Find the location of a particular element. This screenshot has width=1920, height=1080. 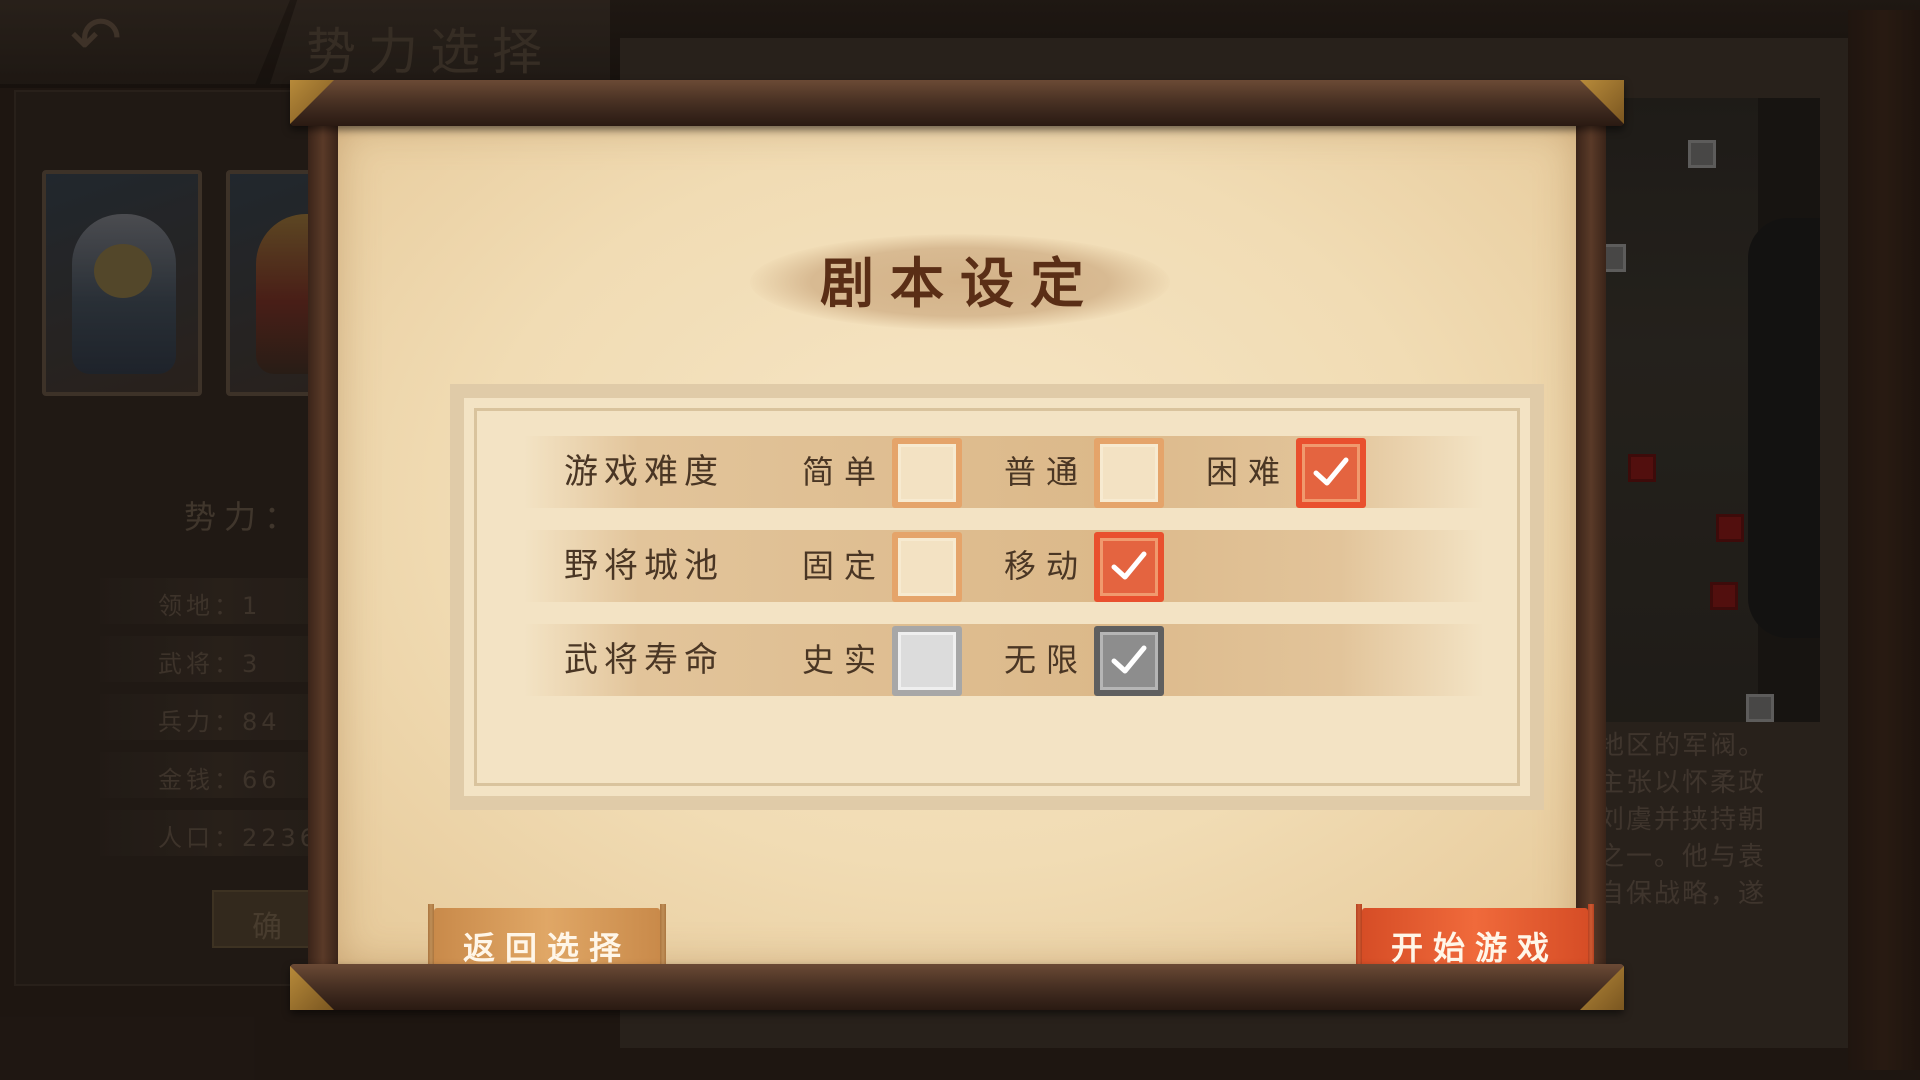

lifespan-unlimited-label: 无限 is located at coordinates (1046, 660).